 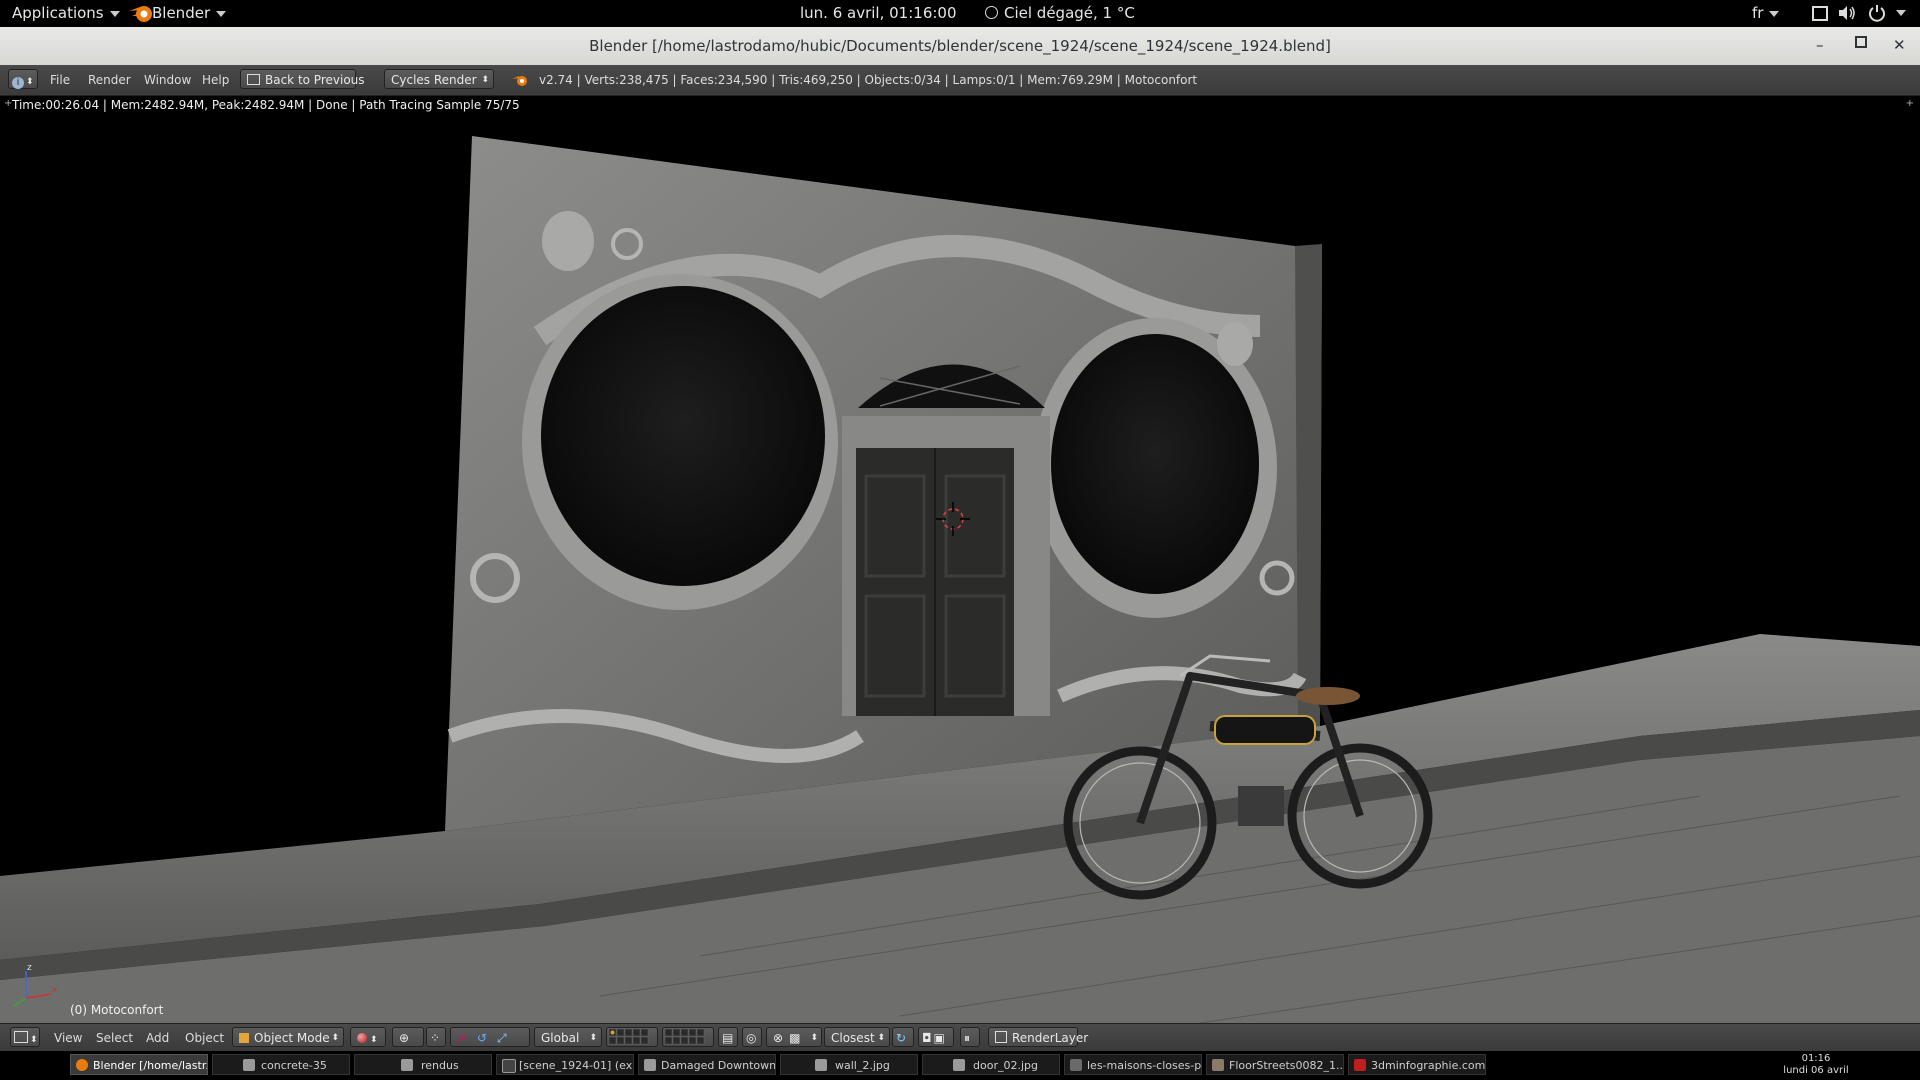 What do you see at coordinates (991, 1064) in the screenshot?
I see `task-door02: door_02.jpg` at bounding box center [991, 1064].